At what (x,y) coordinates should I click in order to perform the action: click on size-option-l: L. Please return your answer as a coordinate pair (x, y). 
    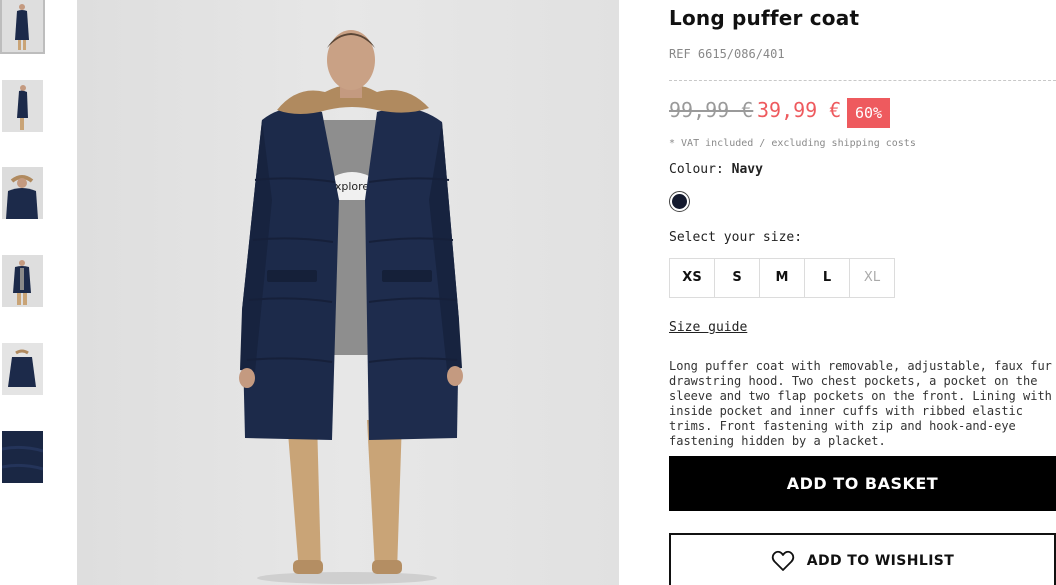
    Looking at the image, I should click on (827, 278).